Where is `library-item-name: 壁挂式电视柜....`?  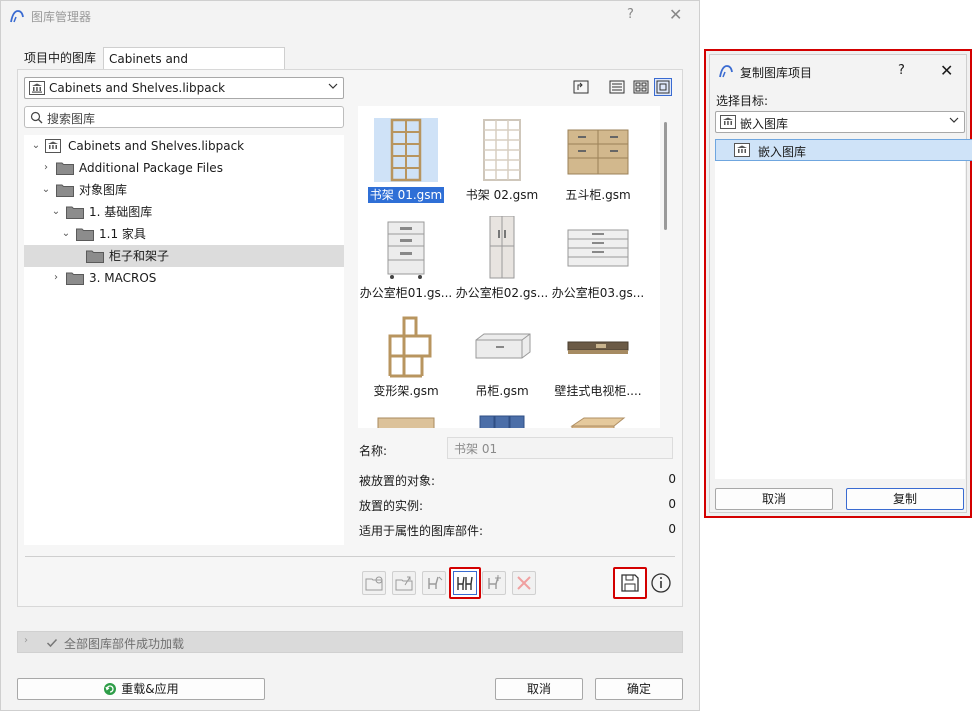
library-item-name: 壁挂式电视柜.... is located at coordinates (598, 391).